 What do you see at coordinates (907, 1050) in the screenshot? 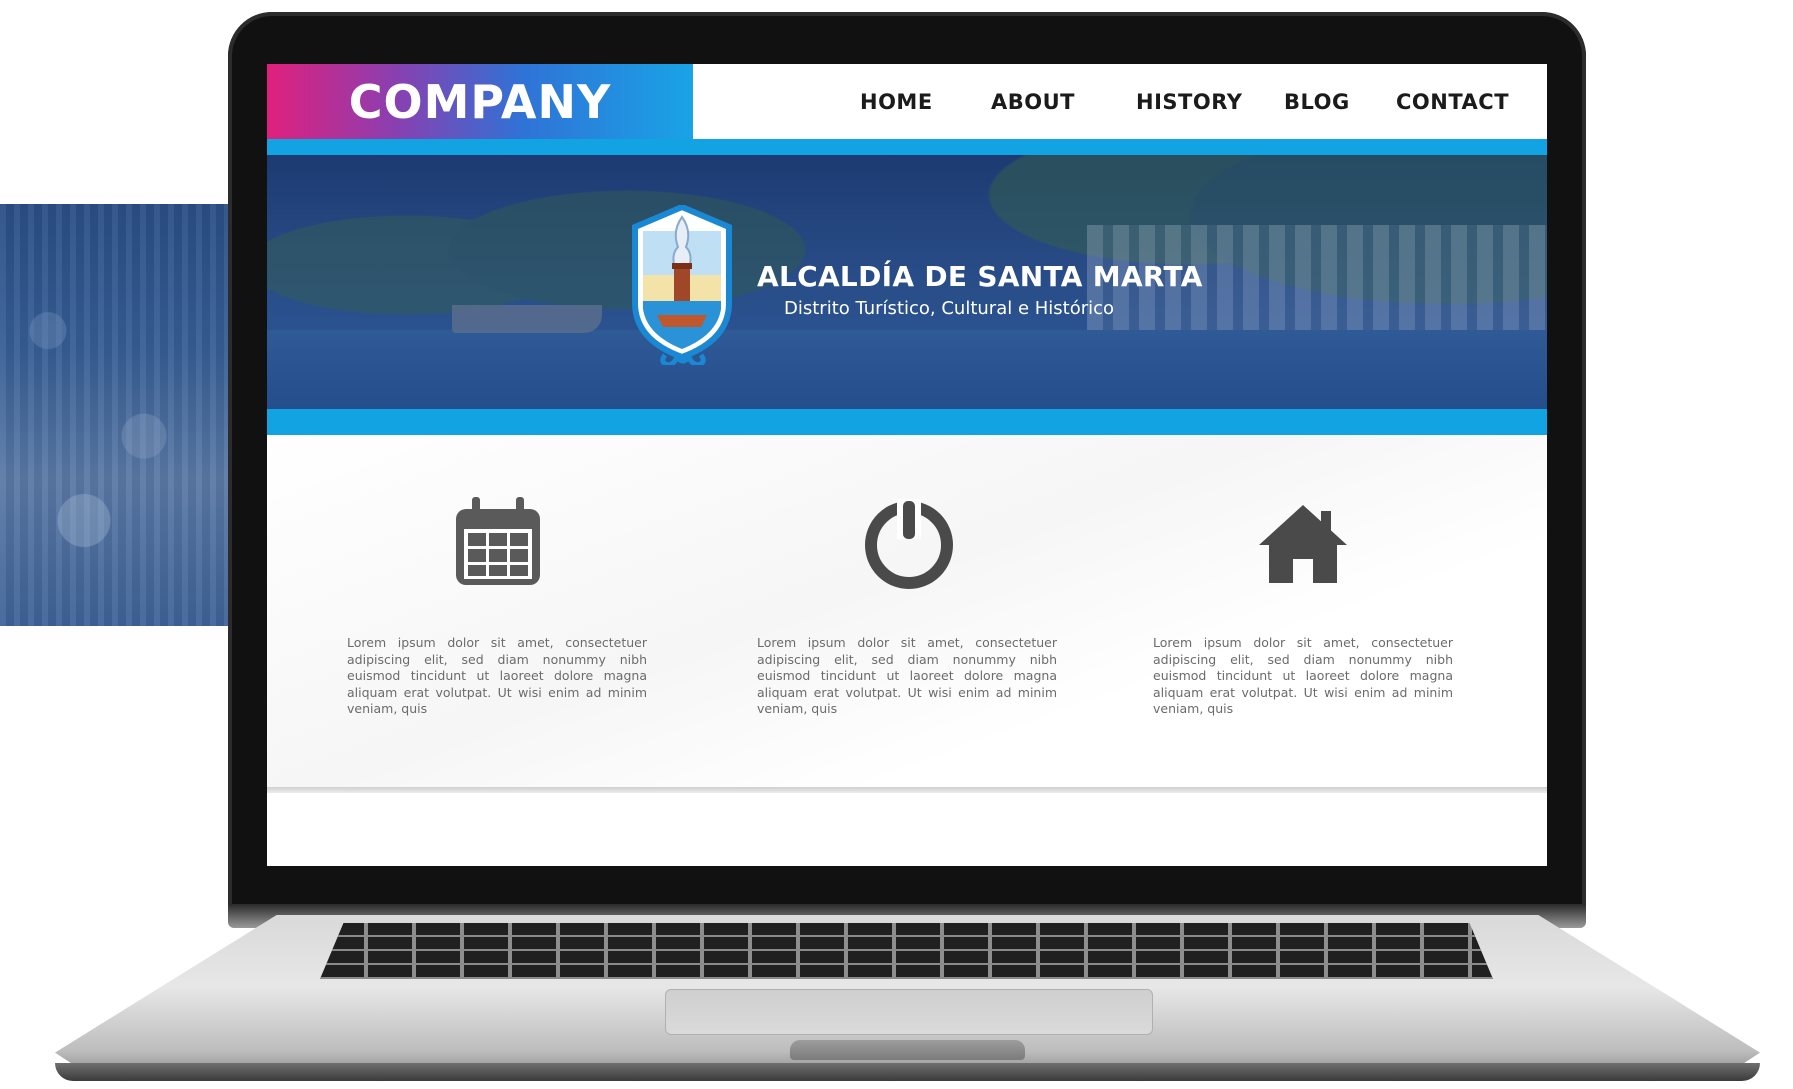
I see `laptop-notch` at bounding box center [907, 1050].